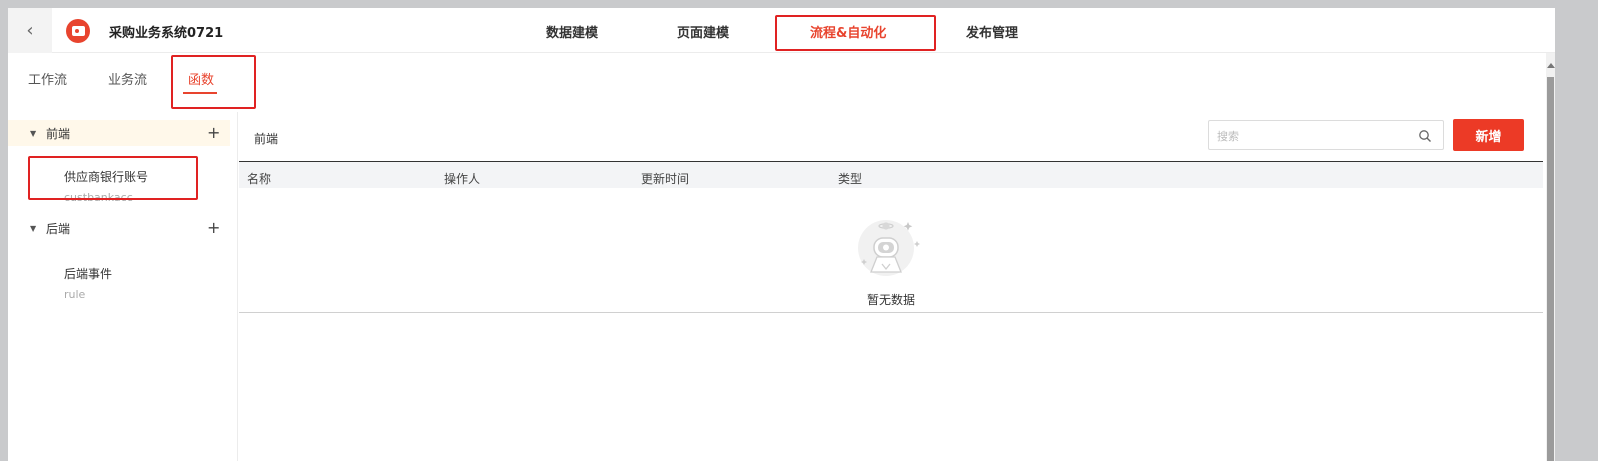 Image resolution: width=1598 pixels, height=461 pixels. Describe the element at coordinates (891, 175) in the screenshot. I see `table-header: 名称 操作人 更新时间 类型` at that location.